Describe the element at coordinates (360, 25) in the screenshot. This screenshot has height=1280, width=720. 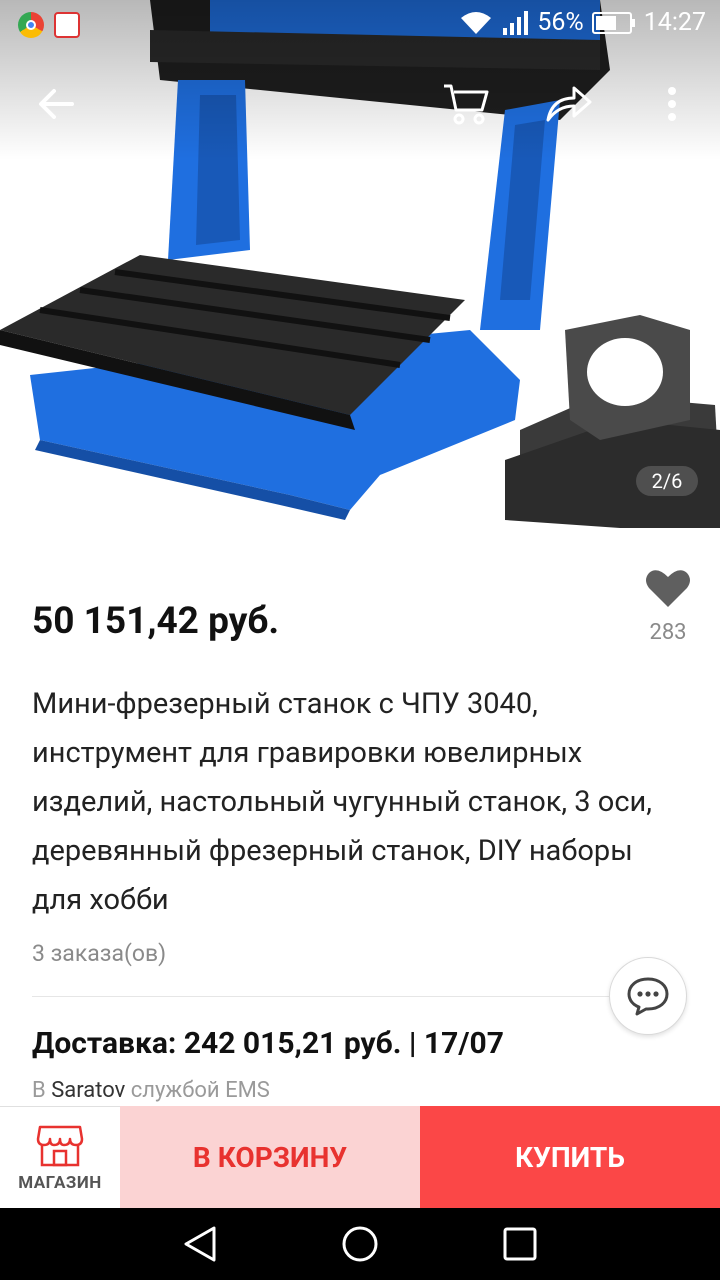
I see `status-bar: 56% 14:27` at that location.